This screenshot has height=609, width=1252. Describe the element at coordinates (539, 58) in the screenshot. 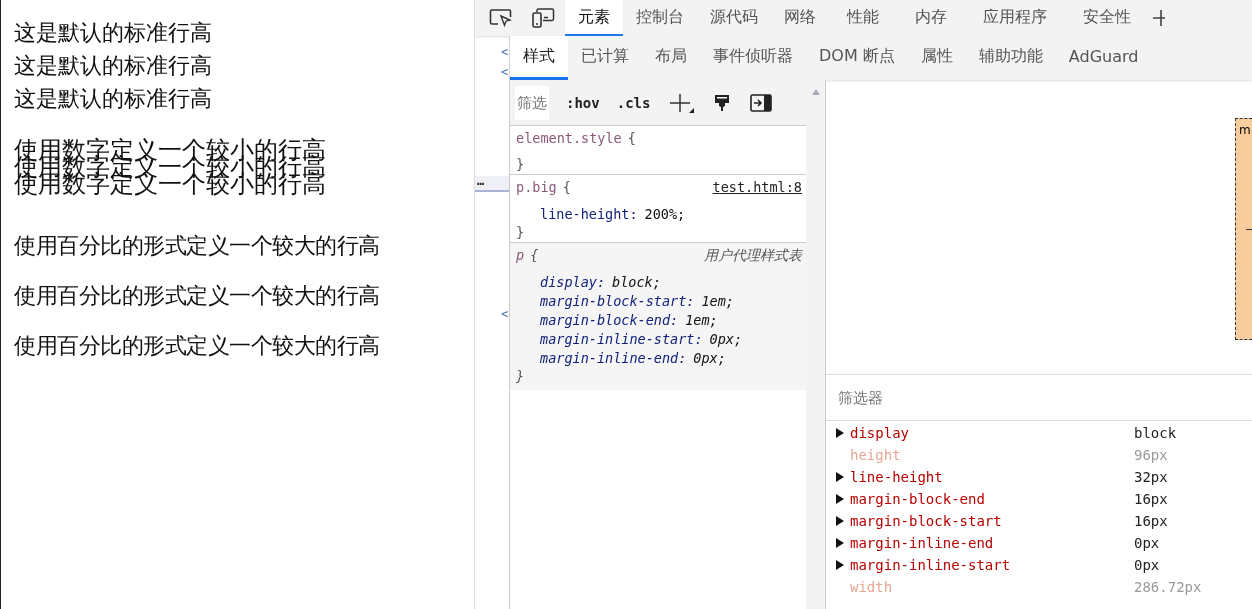

I see `pane-tab: 样式` at that location.